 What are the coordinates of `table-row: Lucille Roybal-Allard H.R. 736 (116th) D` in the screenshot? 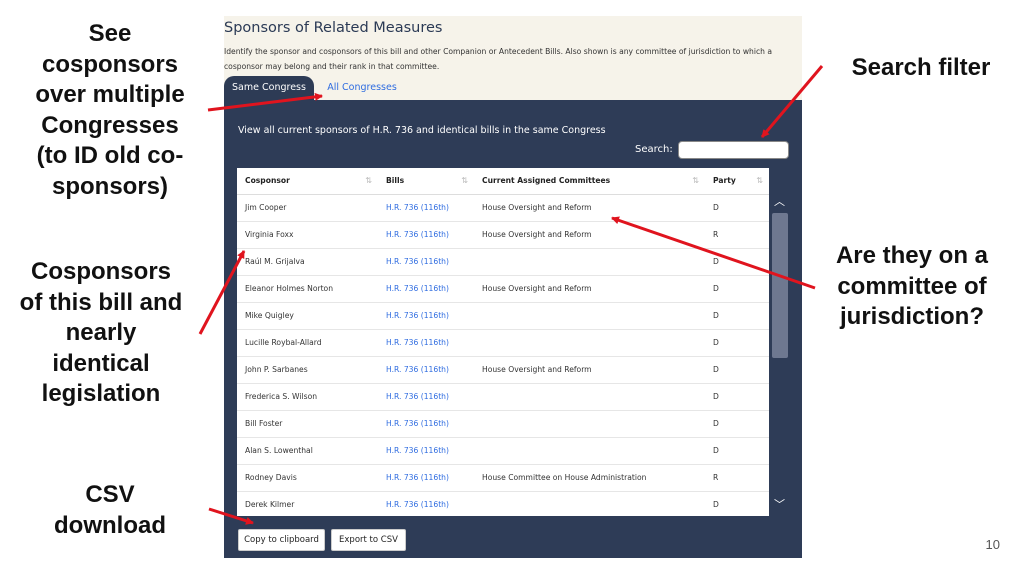 It's located at (503, 343).